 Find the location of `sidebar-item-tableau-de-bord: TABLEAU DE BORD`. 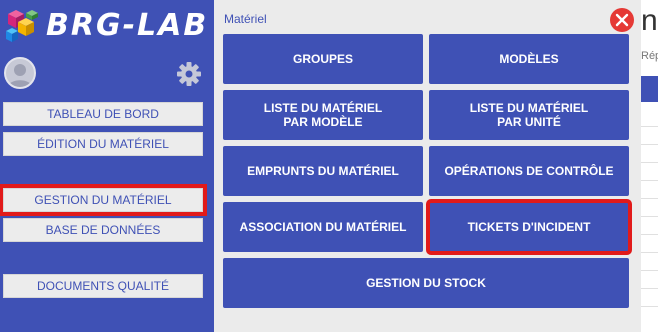

sidebar-item-tableau-de-bord: TABLEAU DE BORD is located at coordinates (103, 114).